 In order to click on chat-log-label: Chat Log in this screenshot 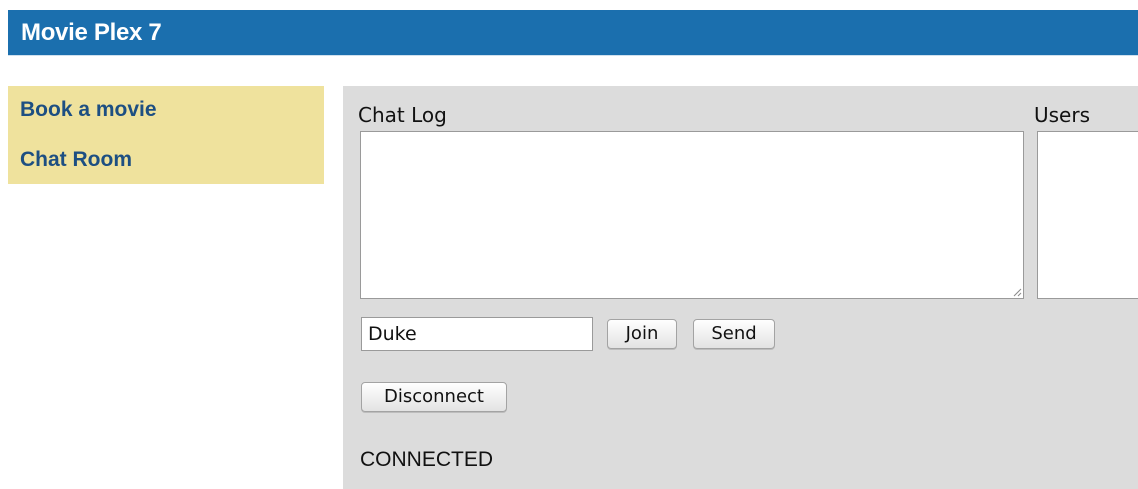, I will do `click(402, 115)`.